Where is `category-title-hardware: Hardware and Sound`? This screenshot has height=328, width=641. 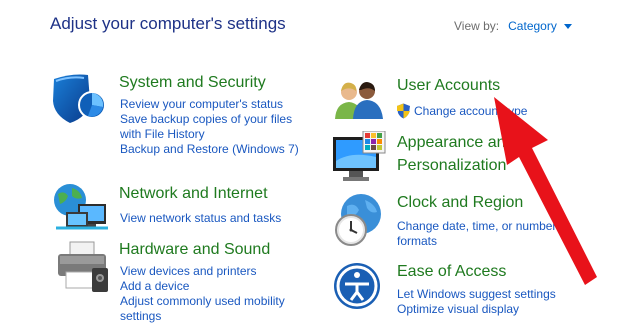
category-title-hardware: Hardware and Sound is located at coordinates (194, 250).